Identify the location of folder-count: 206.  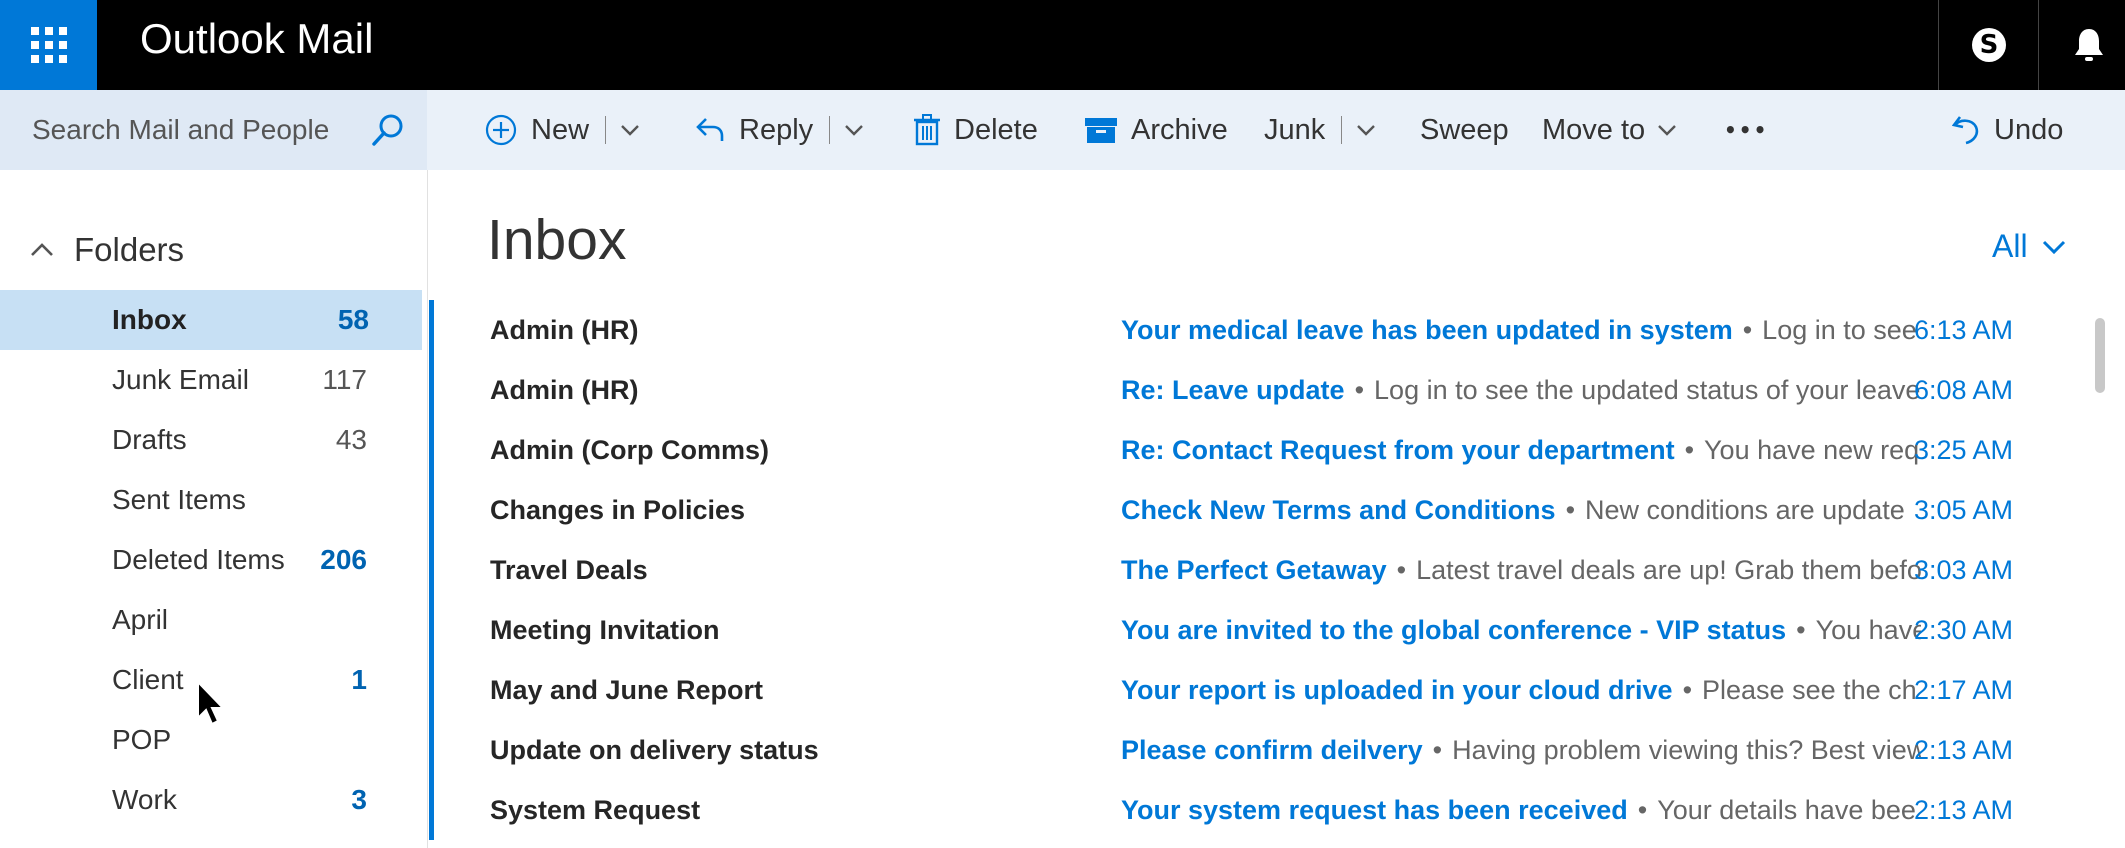
(343, 559).